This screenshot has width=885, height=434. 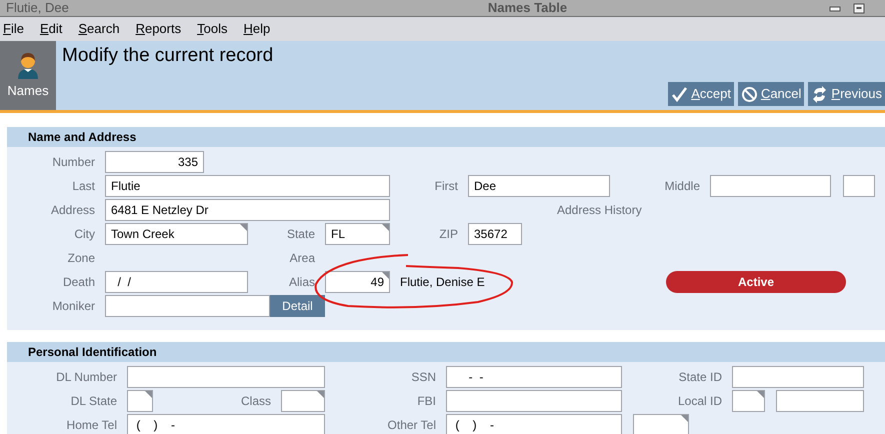 I want to click on field-label: DL Number, so click(x=86, y=377).